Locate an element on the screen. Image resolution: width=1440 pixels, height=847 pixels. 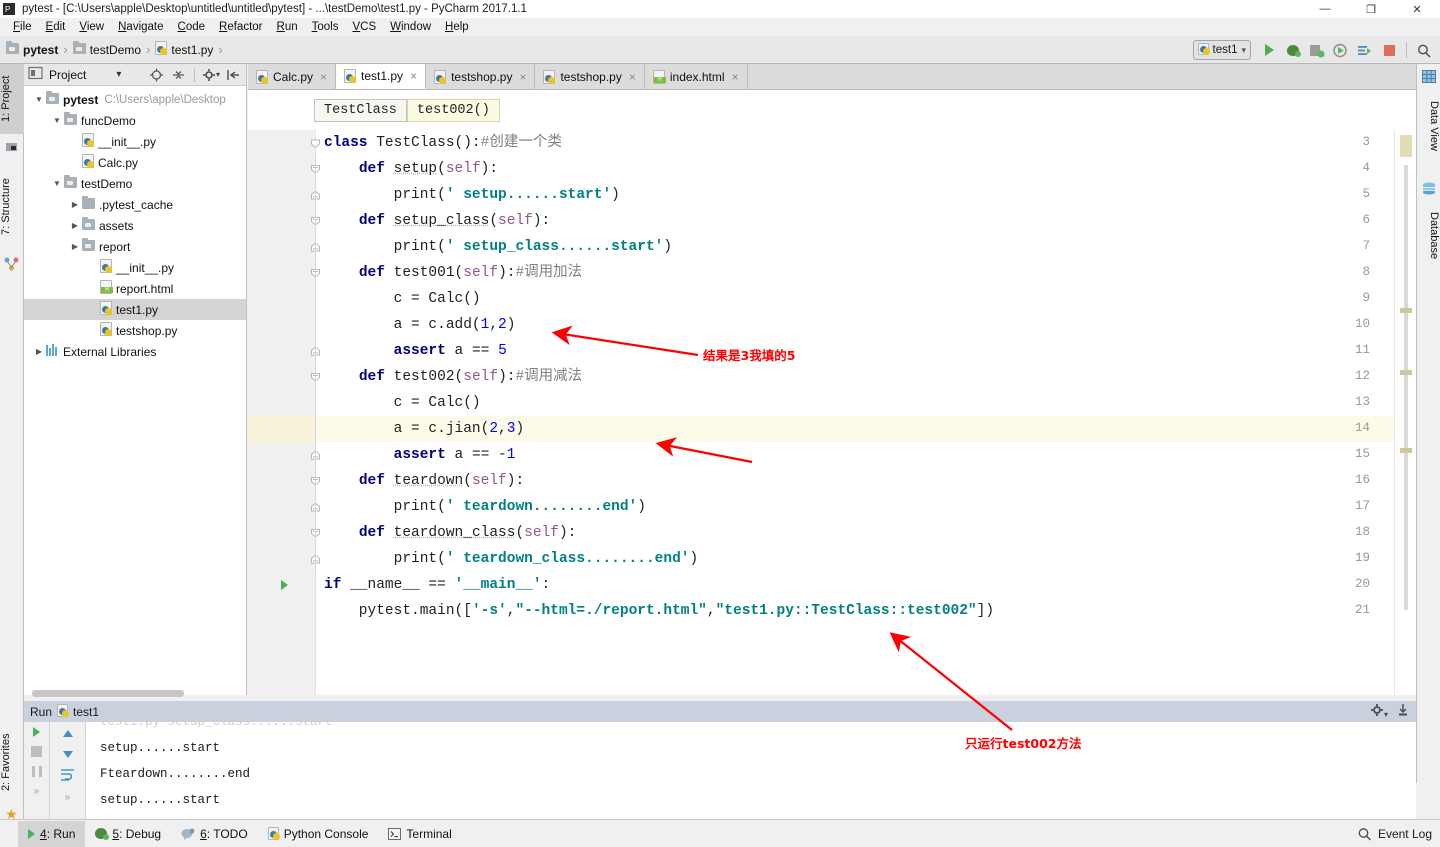
menu-item-vcs: VCS is located at coordinates (364, 27).